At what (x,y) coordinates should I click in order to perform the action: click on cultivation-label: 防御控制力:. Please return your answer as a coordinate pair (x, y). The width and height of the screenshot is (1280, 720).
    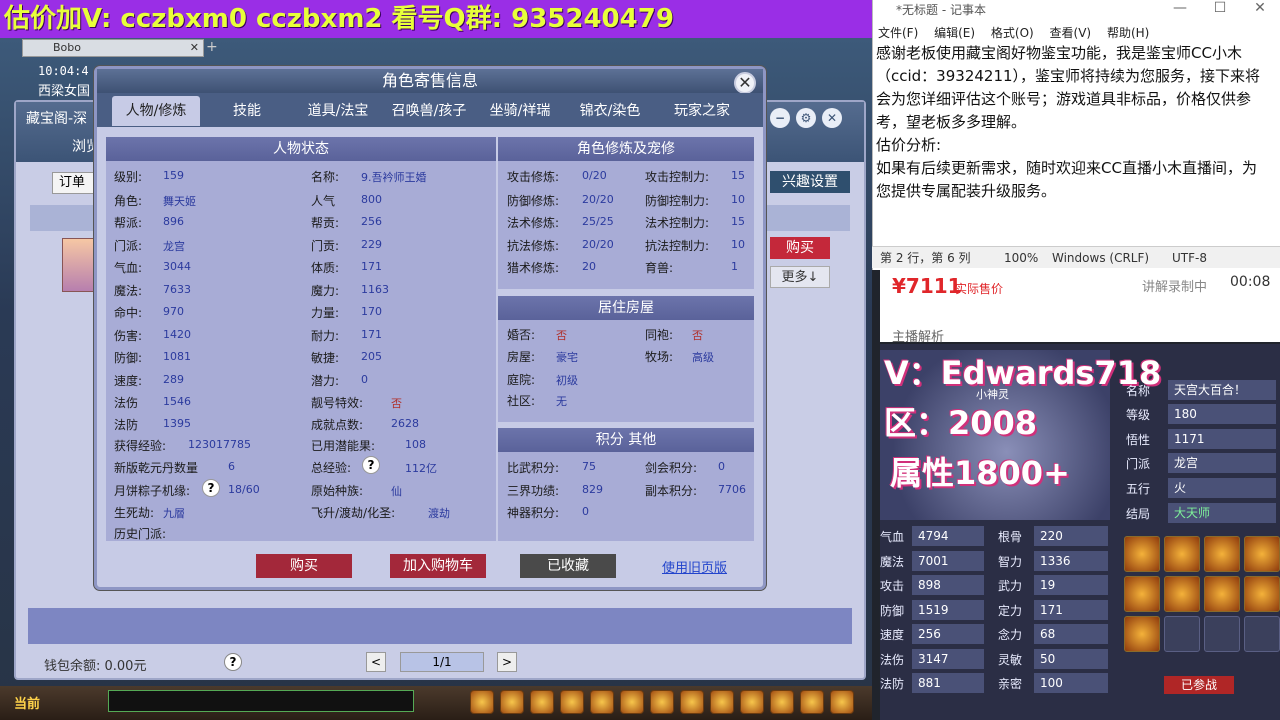
    Looking at the image, I should click on (677, 201).